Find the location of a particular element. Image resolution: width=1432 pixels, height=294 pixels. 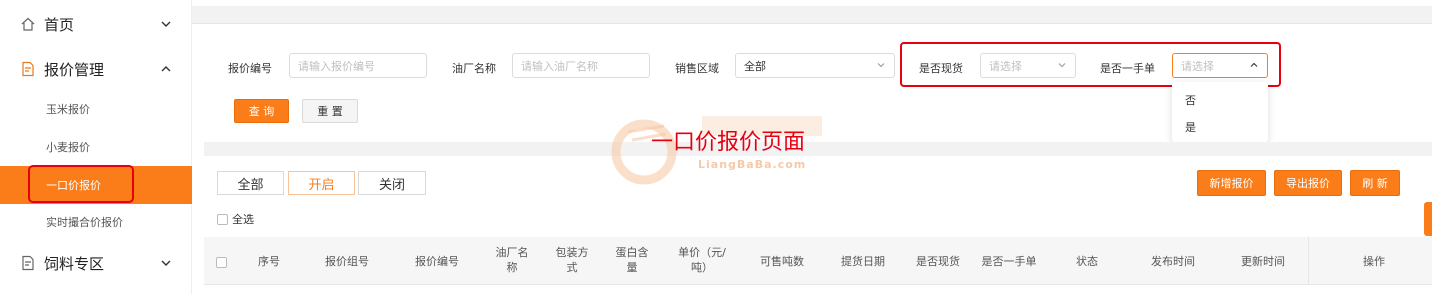

sidebar-item-home: 首页 is located at coordinates (96, 24).